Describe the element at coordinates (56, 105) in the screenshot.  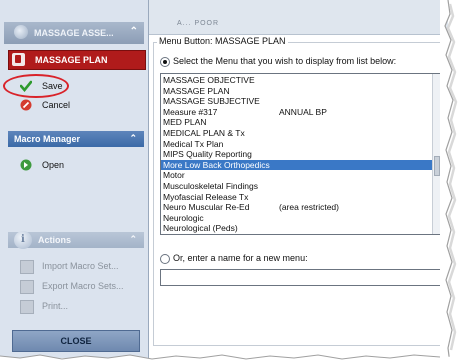
I see `cancel-label: Cancel` at that location.